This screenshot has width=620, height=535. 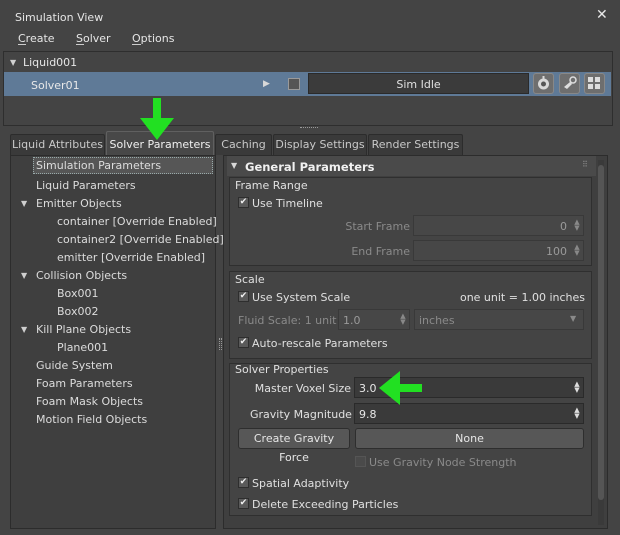 What do you see at coordinates (294, 320) in the screenshot?
I see `fluid-scale-label: Fluid Scale: 1 unit =` at bounding box center [294, 320].